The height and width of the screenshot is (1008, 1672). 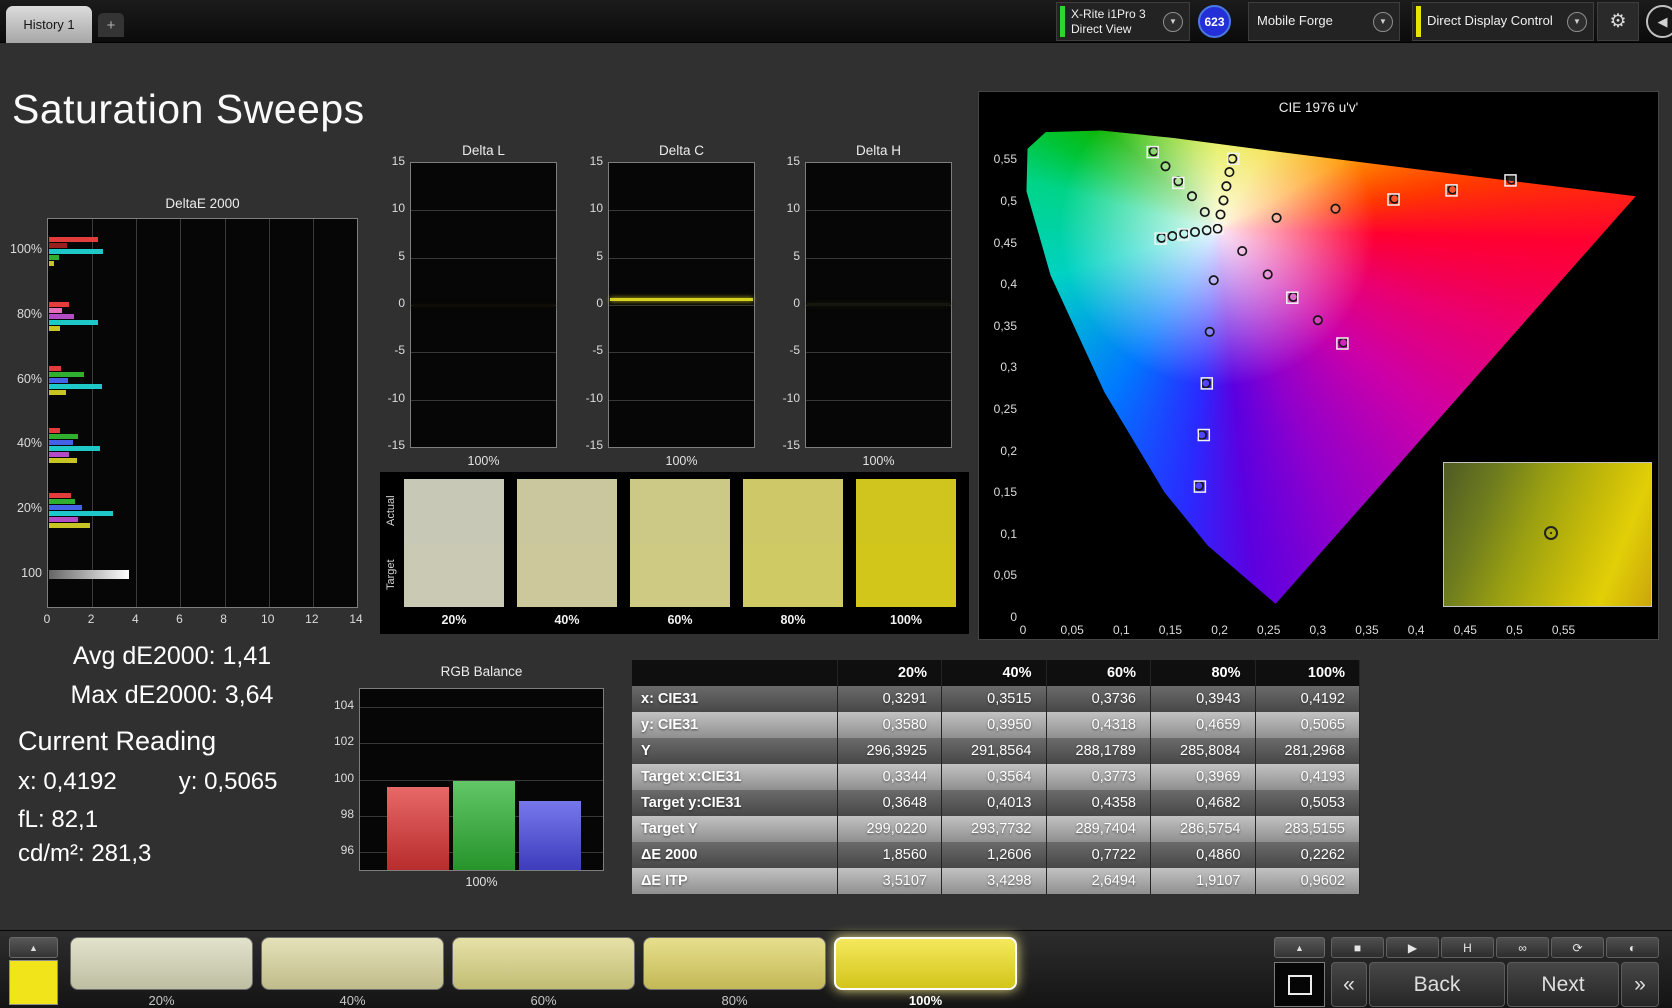 I want to click on stop-button: ■, so click(x=1357, y=947).